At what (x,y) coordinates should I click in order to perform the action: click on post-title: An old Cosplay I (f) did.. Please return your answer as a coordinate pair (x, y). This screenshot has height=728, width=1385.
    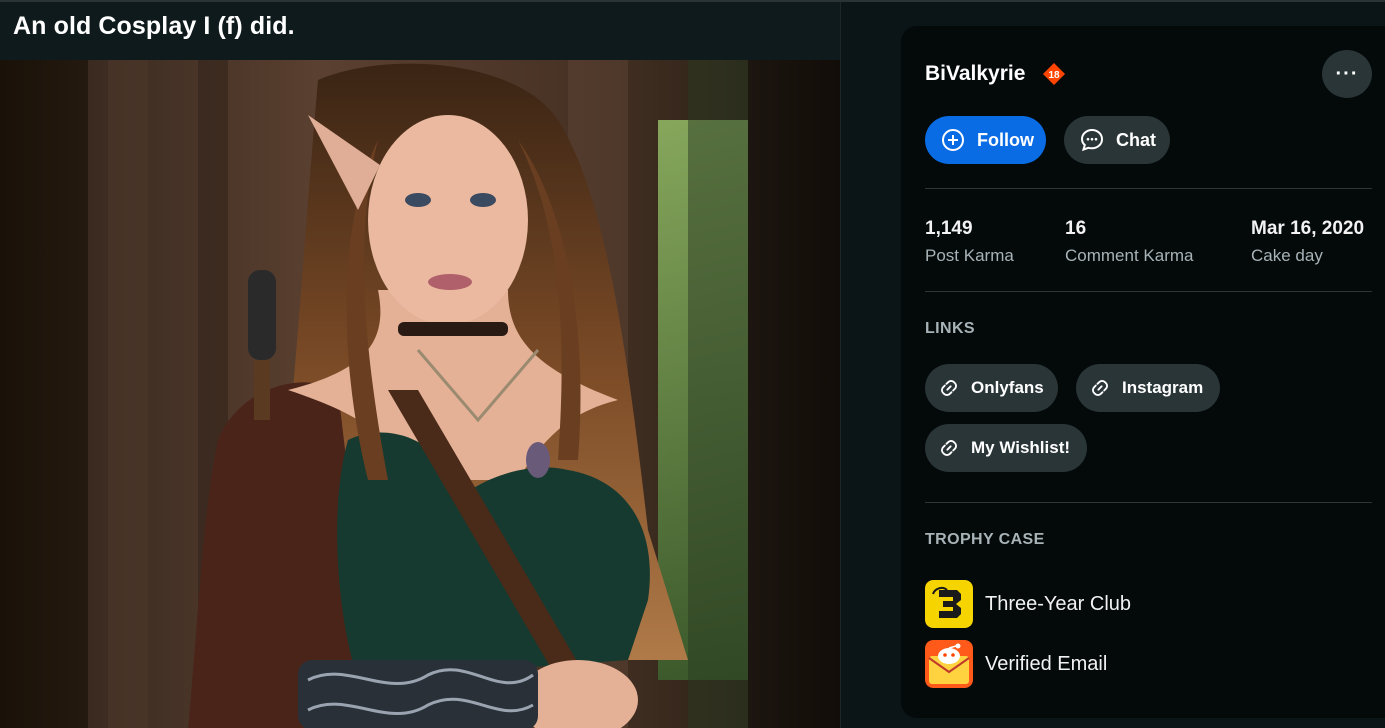
    Looking at the image, I should click on (154, 26).